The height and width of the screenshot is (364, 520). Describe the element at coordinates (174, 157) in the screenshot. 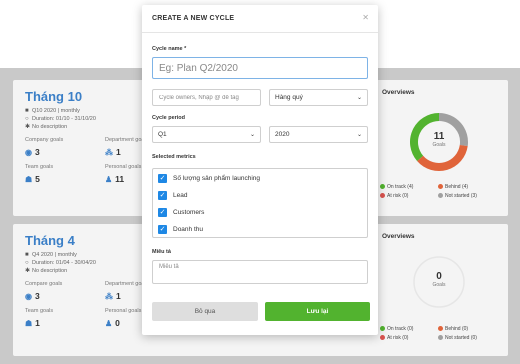

I see `selected-metrics-label: Selected metrics` at that location.